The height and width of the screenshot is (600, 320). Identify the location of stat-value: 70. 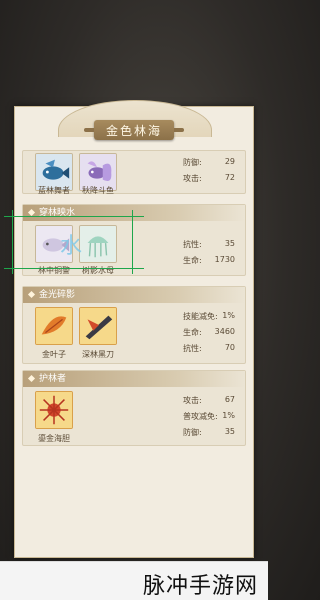
(229, 347).